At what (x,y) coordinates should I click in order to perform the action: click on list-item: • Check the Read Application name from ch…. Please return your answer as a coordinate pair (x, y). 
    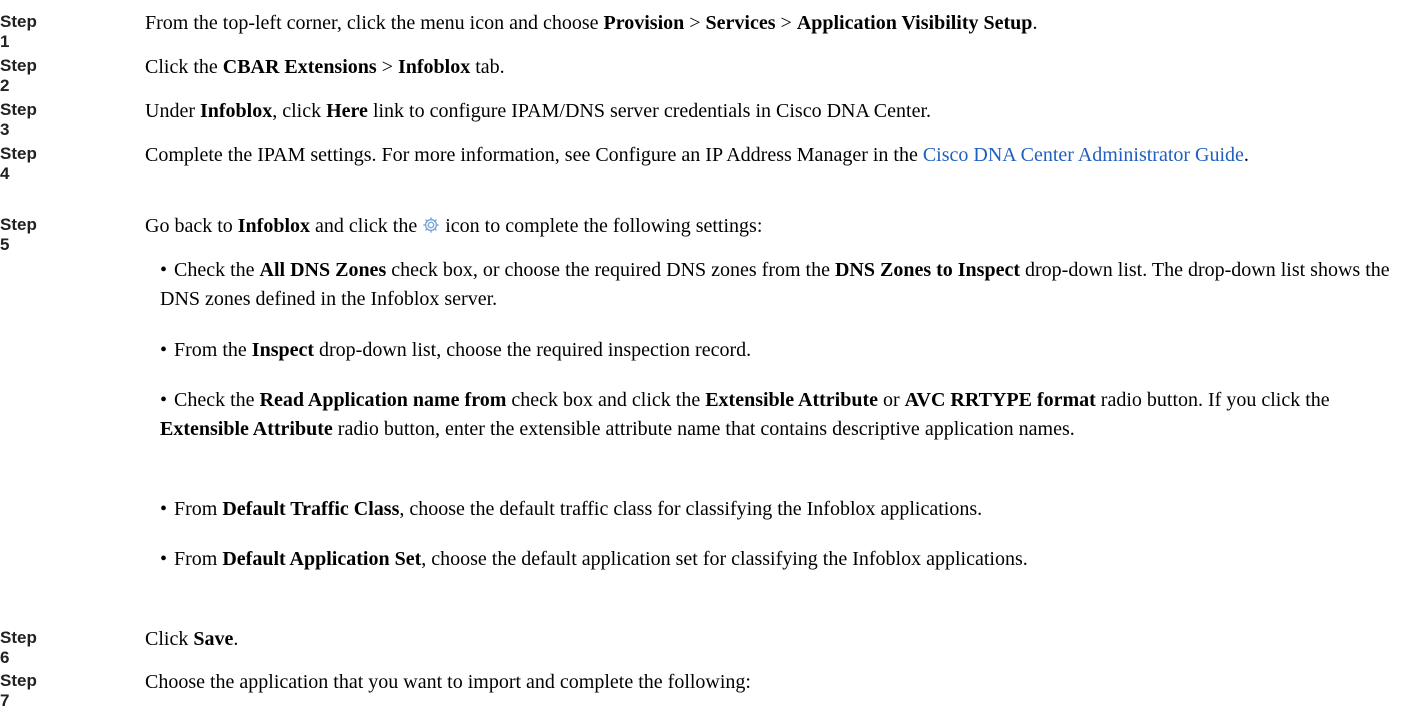
    Looking at the image, I should click on (745, 414).